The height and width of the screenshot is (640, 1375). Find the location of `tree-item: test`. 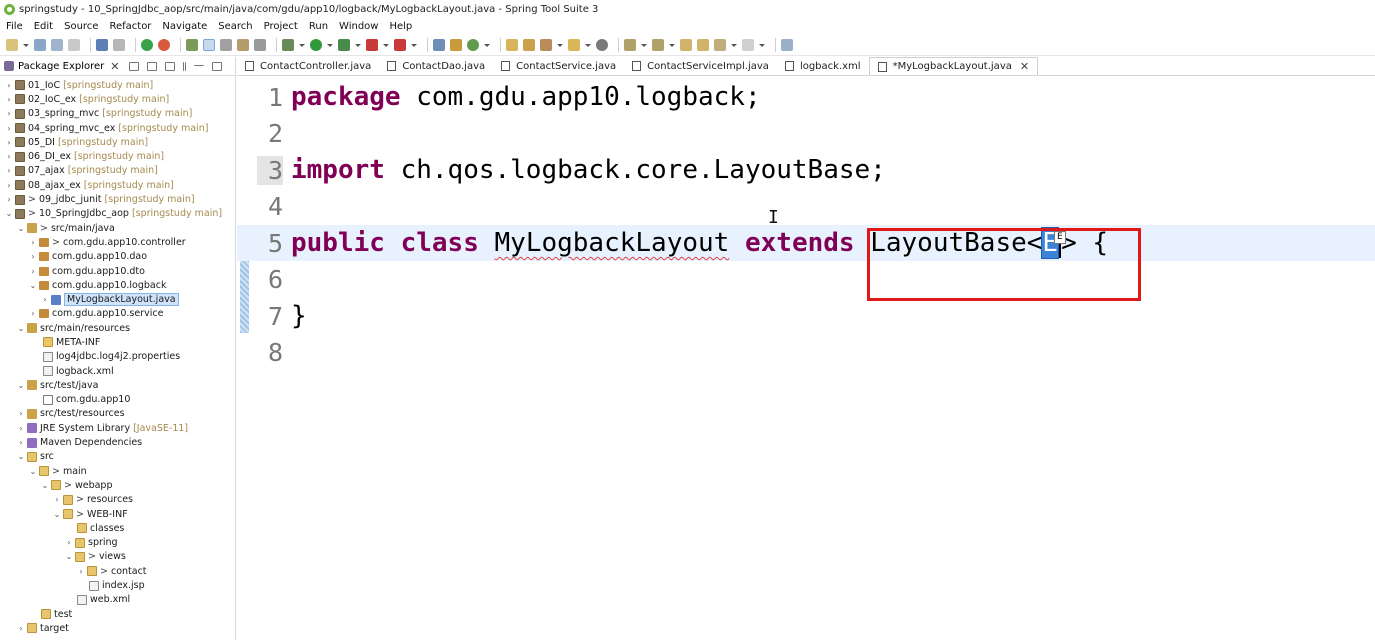

tree-item: test is located at coordinates (117, 614).